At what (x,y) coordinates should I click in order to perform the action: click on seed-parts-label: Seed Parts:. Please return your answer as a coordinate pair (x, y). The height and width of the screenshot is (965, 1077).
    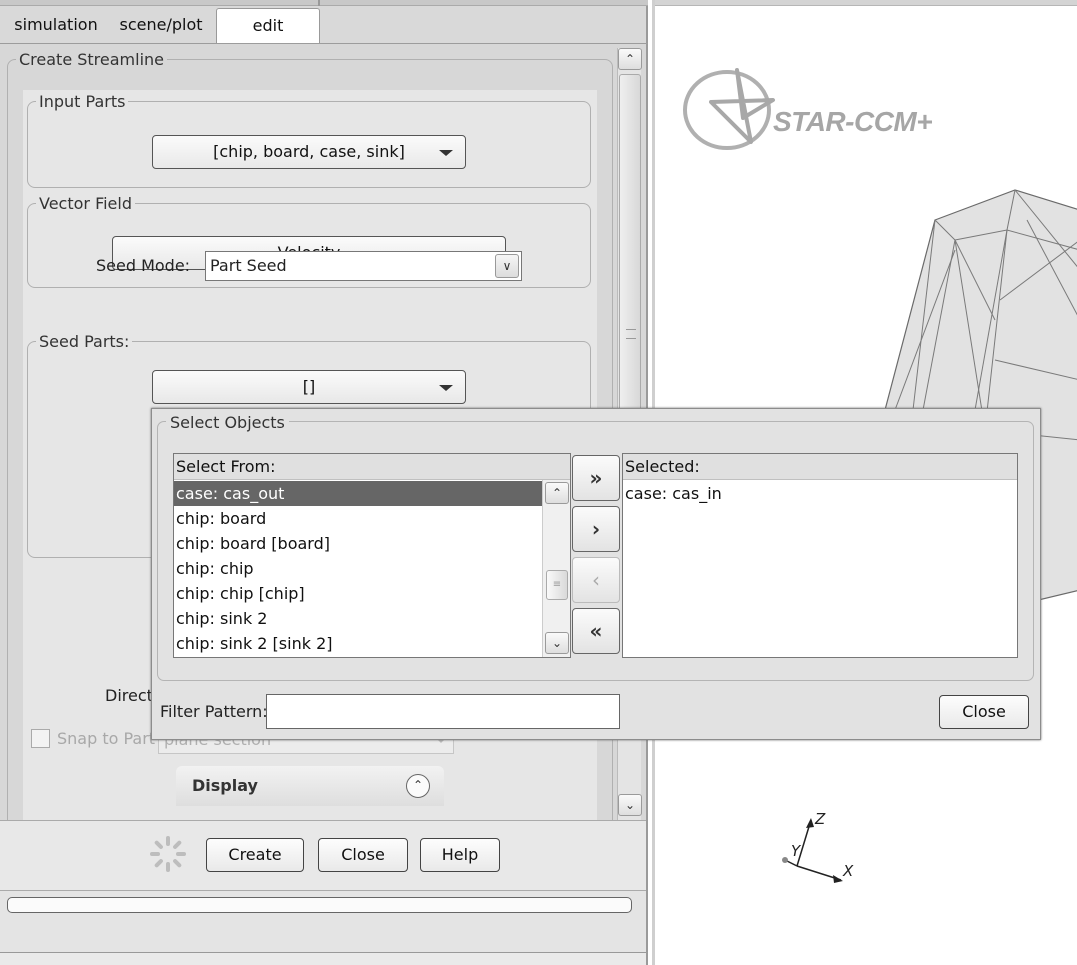
    Looking at the image, I should click on (84, 341).